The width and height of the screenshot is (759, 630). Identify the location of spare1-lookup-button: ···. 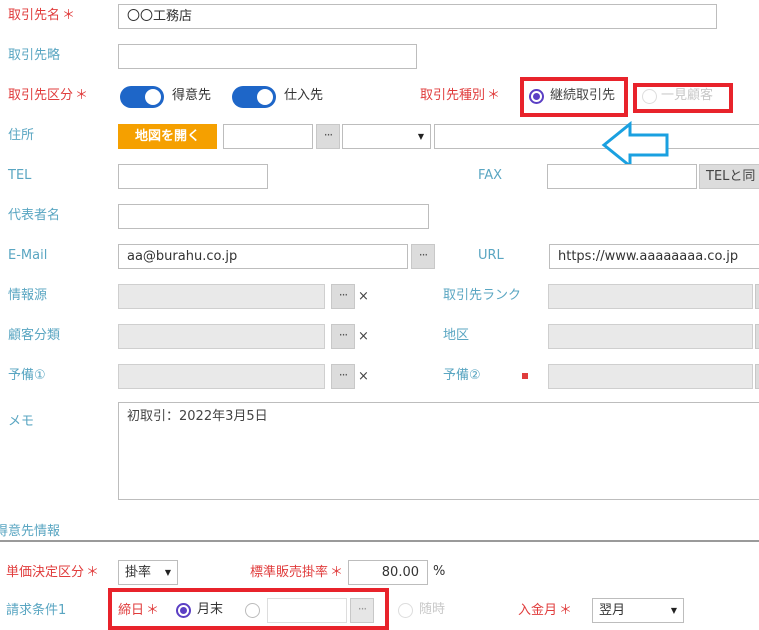
(343, 376).